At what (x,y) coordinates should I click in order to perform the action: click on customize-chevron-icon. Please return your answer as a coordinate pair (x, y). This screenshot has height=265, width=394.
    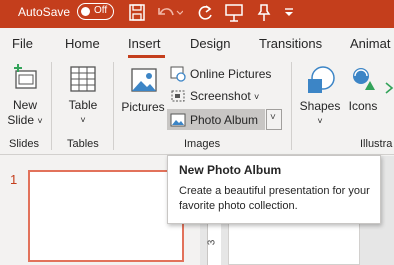
    Looking at the image, I should click on (289, 13).